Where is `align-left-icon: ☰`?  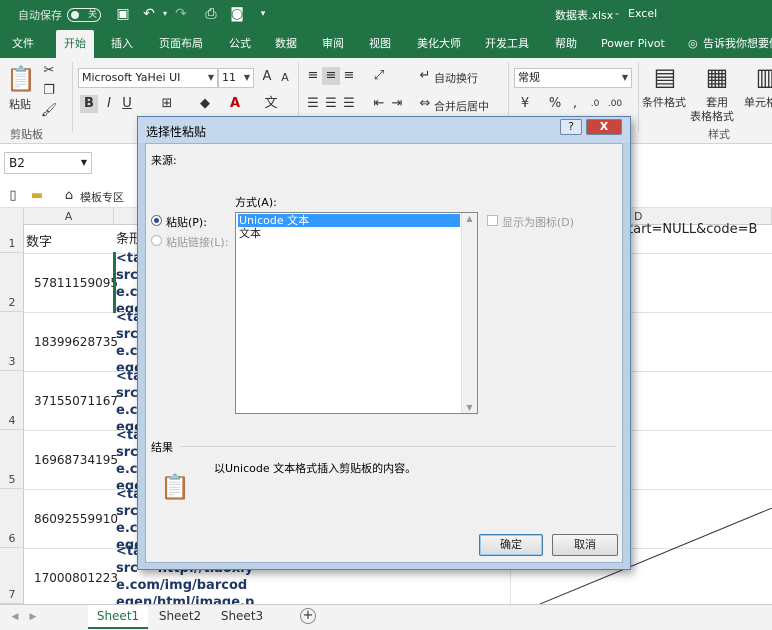
align-left-icon: ☰ is located at coordinates (313, 104).